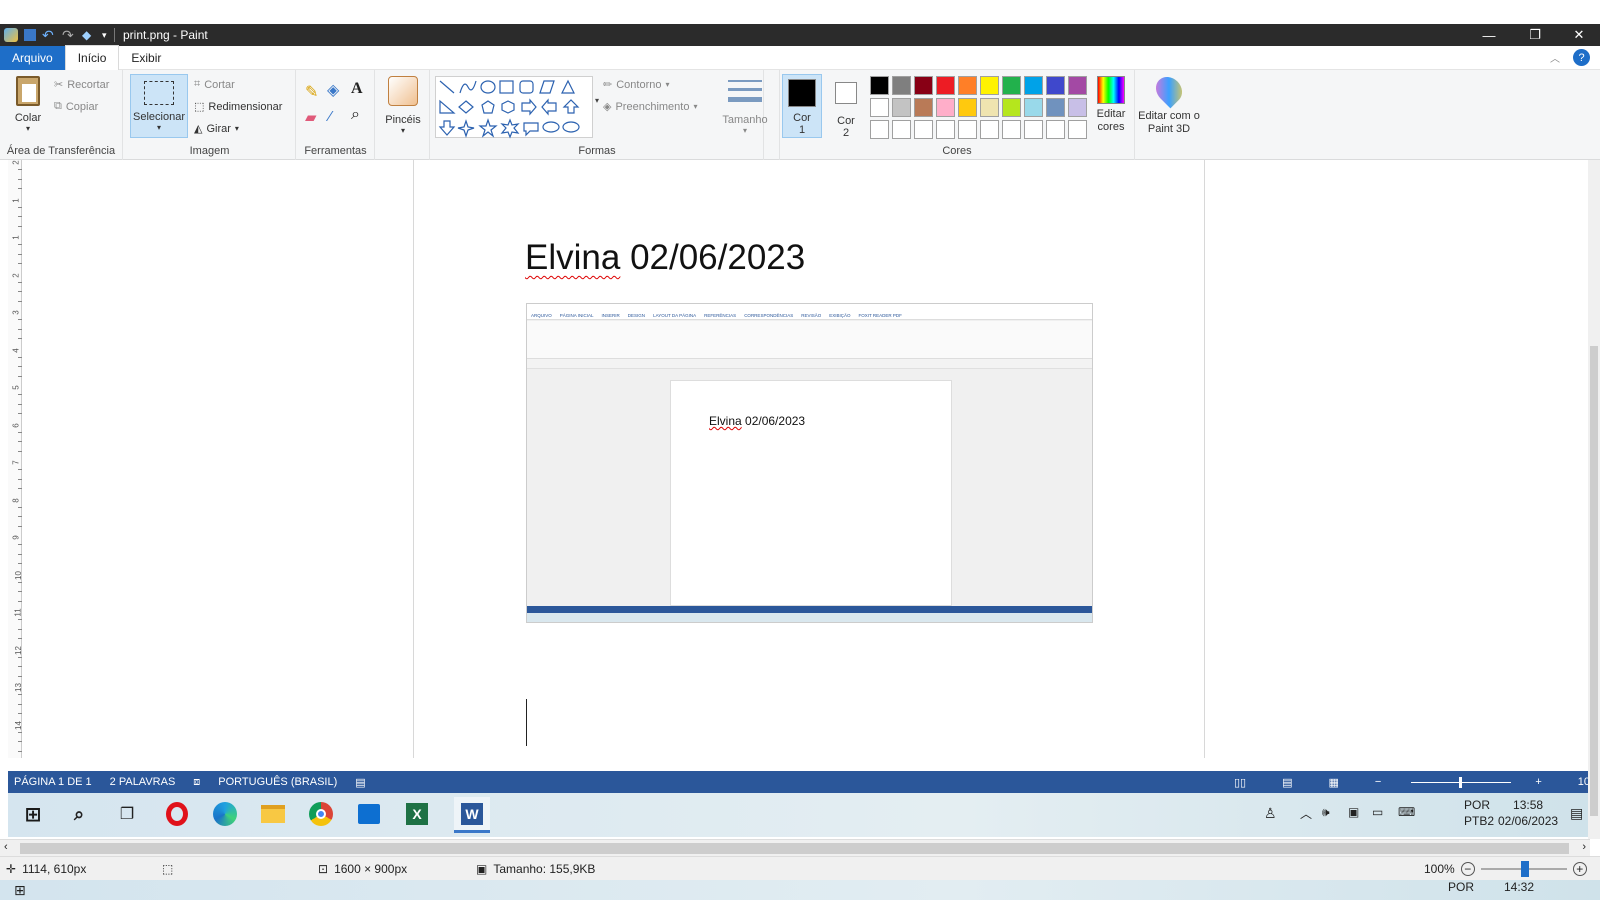 The width and height of the screenshot is (1600, 900). Describe the element at coordinates (143, 782) in the screenshot. I see `word-count: 2 PALAVRAS` at that location.